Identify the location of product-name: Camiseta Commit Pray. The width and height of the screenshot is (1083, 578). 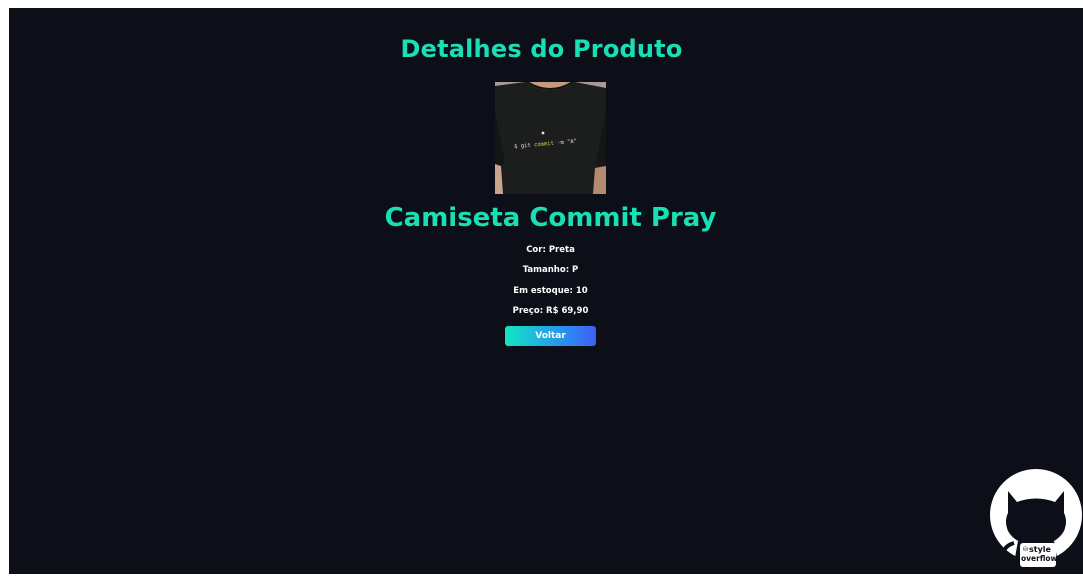
(550, 218).